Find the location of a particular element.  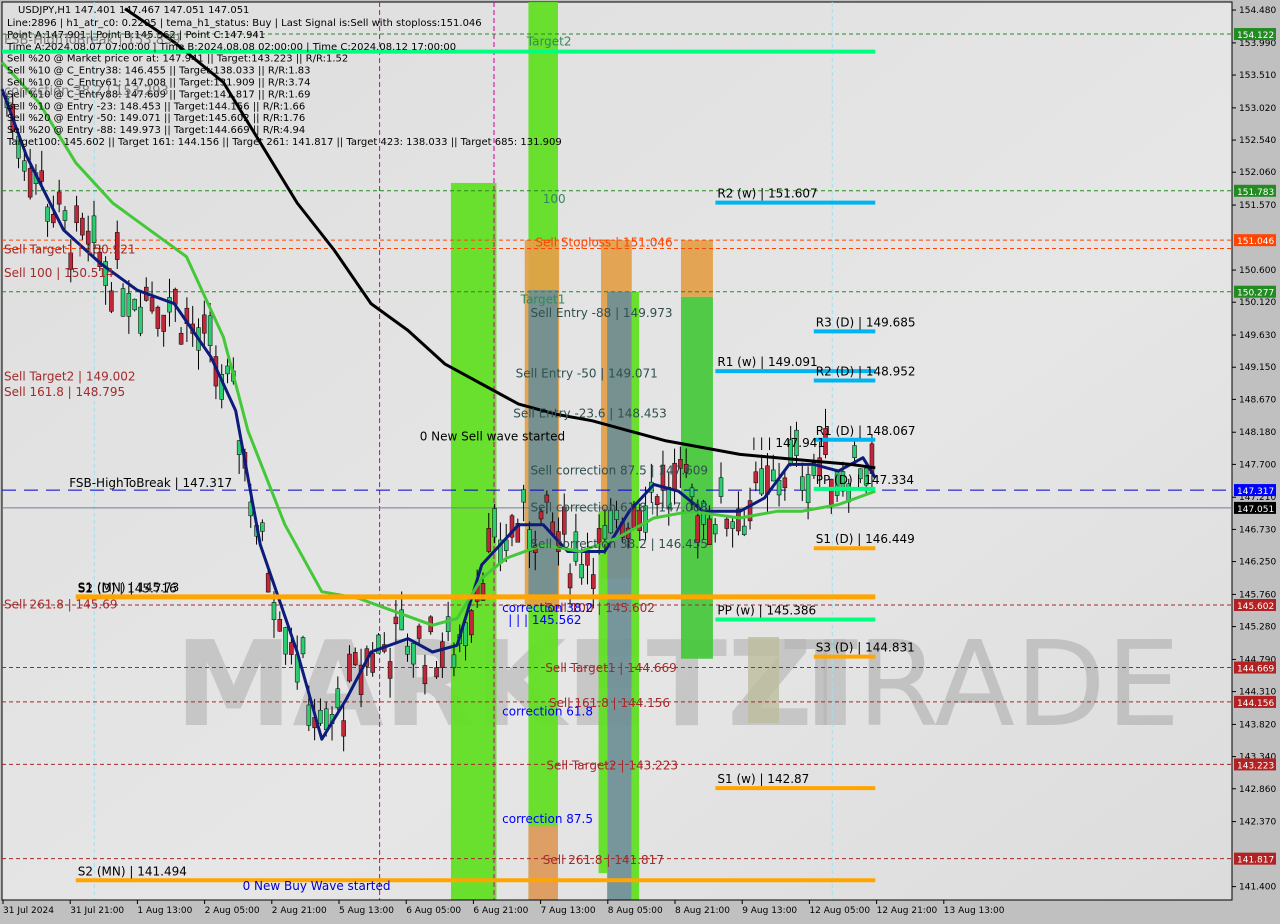

y-tick-label: 148.180 is located at coordinates (1257, 433).